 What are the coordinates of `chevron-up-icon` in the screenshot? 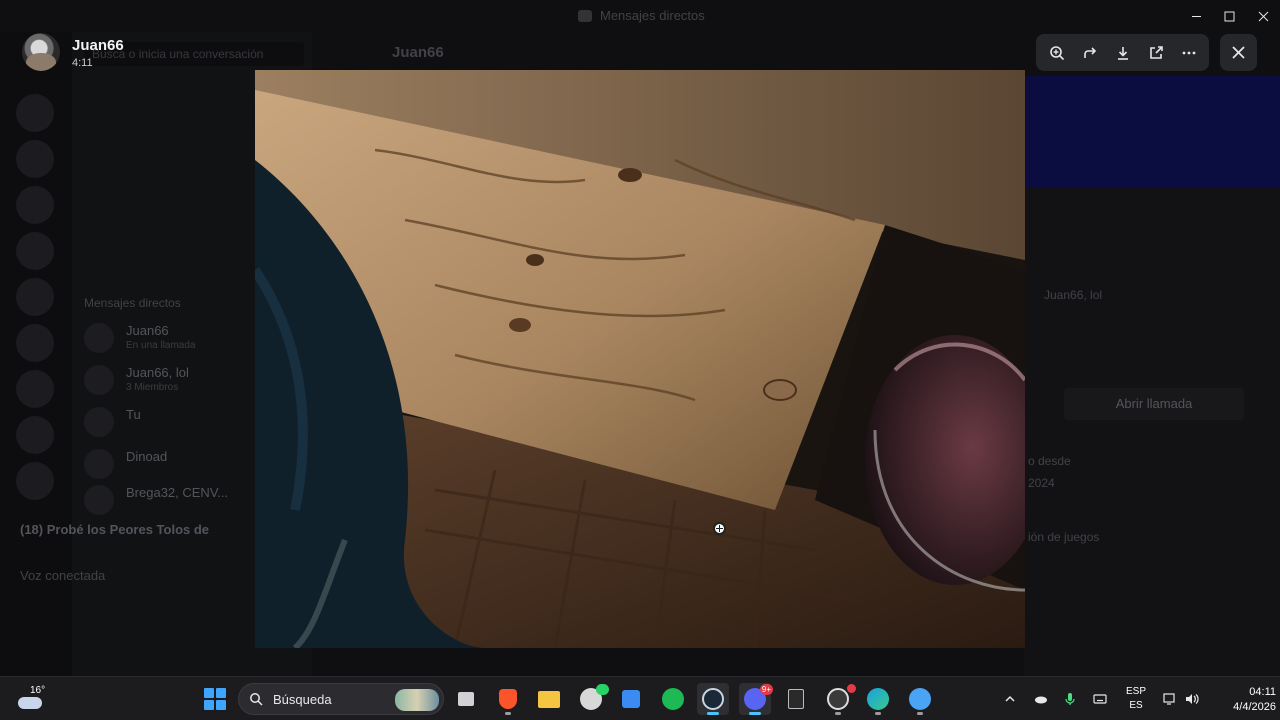 It's located at (1010, 698).